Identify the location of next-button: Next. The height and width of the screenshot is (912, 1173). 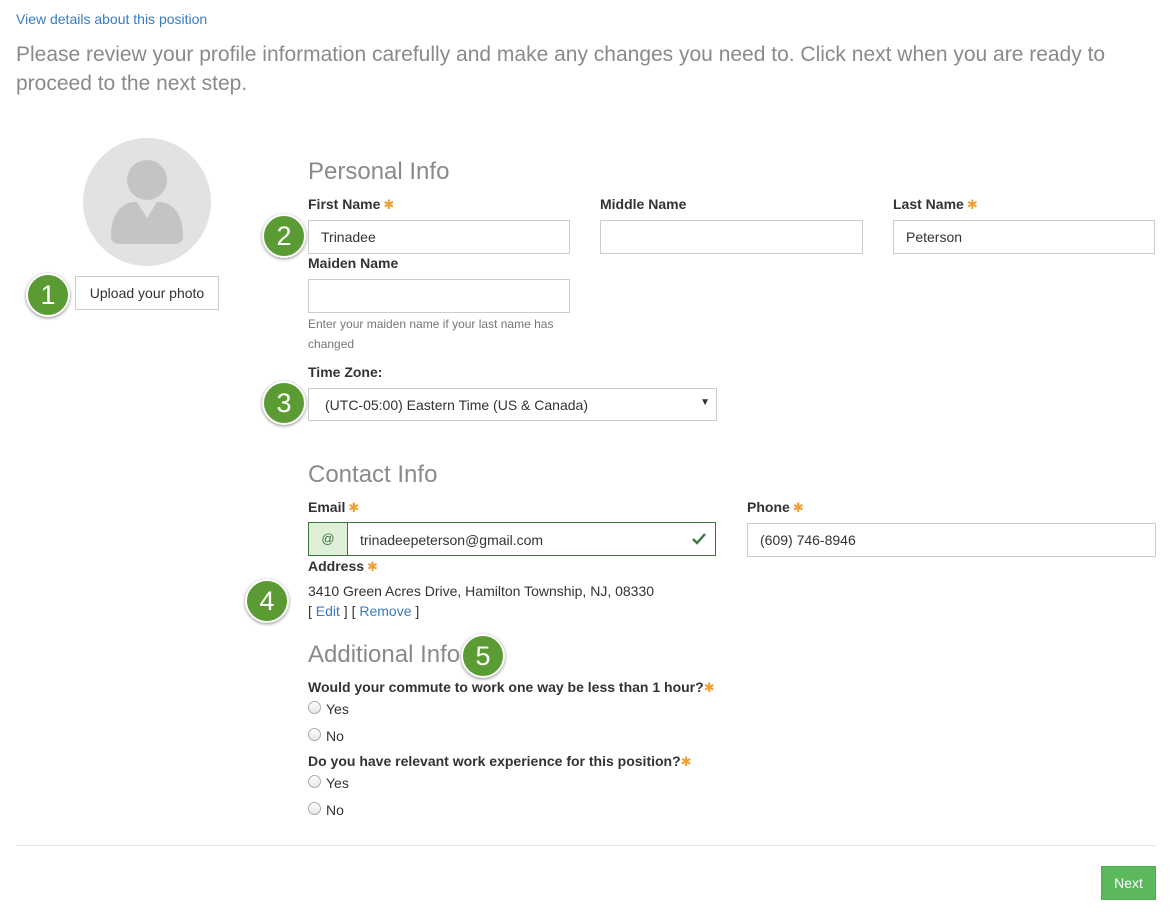
(1128, 883).